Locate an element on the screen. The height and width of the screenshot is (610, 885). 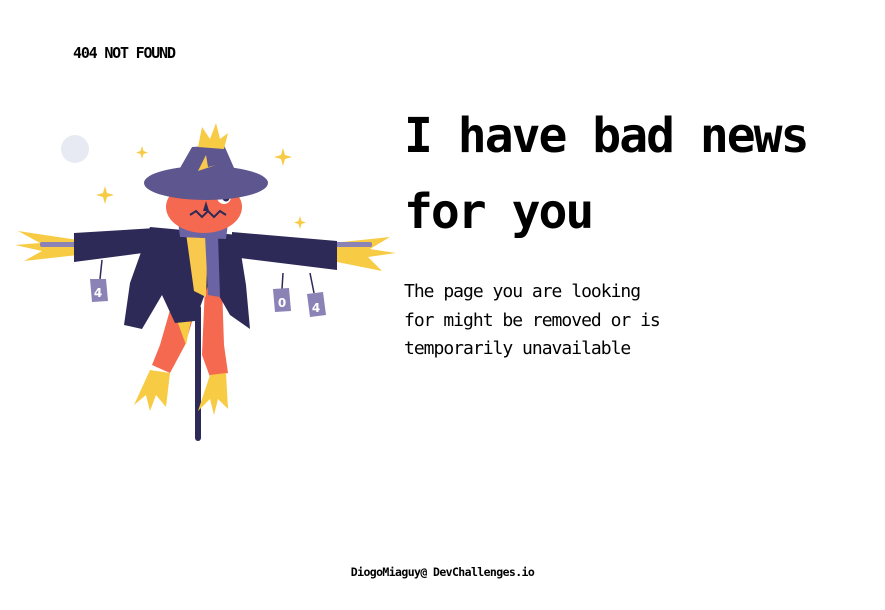
brand-logo: 404 NOT FOUND is located at coordinates (124, 53).